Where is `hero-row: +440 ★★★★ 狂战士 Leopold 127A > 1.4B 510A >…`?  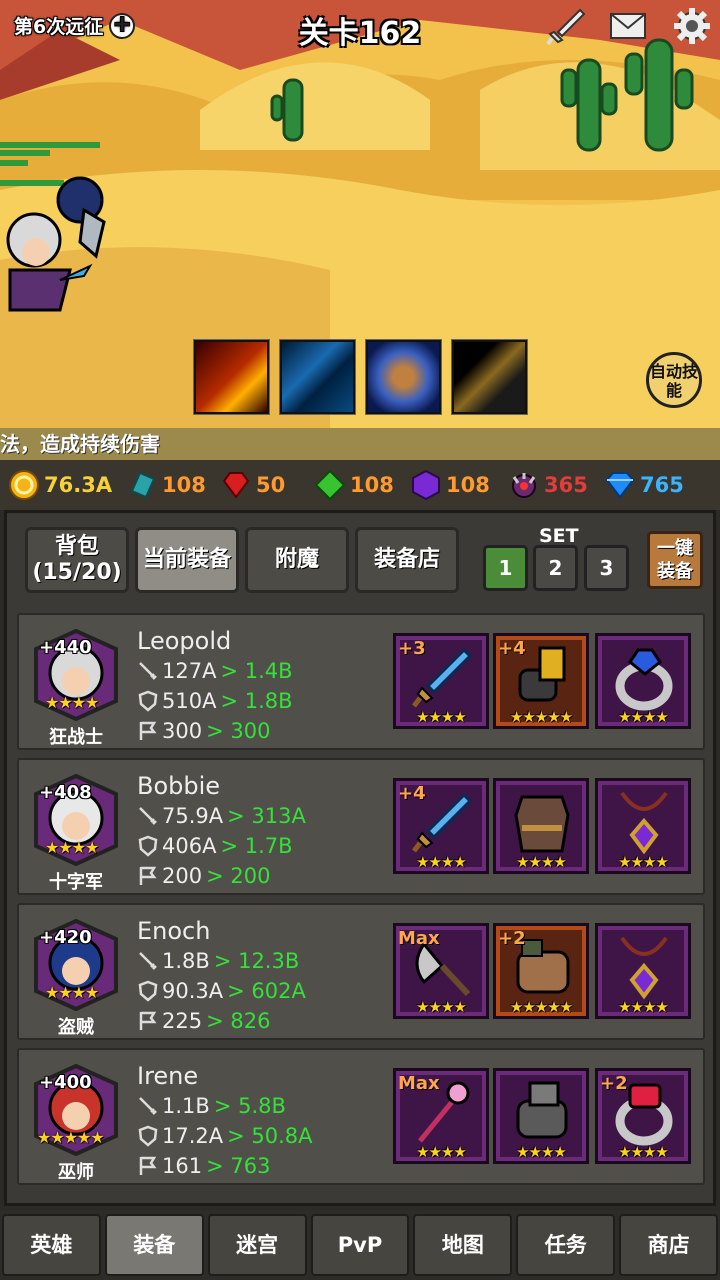 hero-row: +440 ★★★★ 狂战士 Leopold 127A > 1.4B 510A >… is located at coordinates (361, 681).